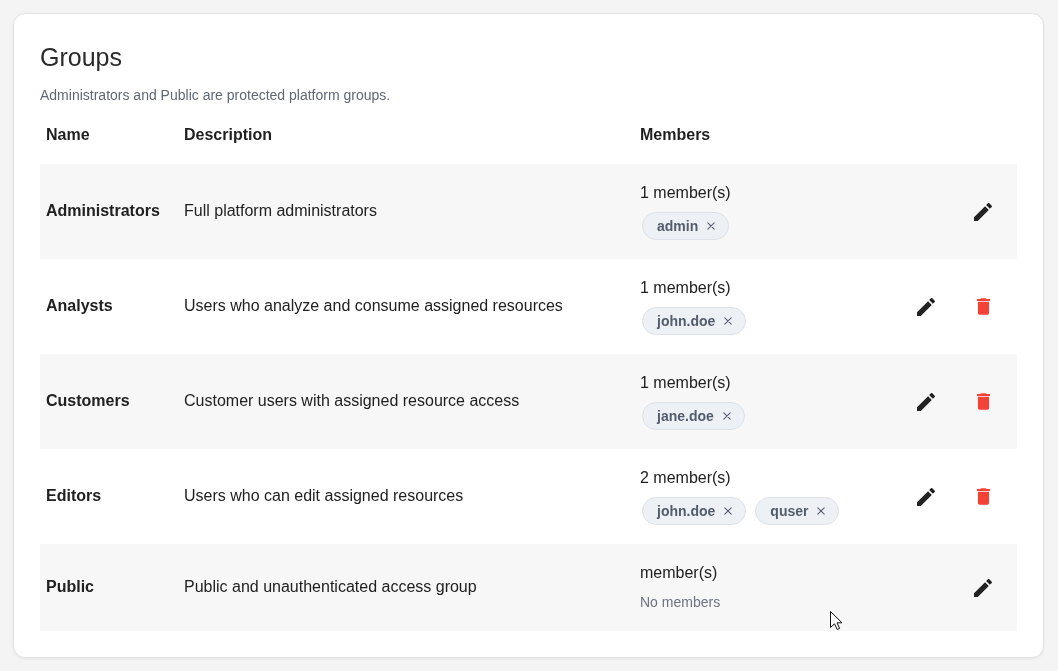  Describe the element at coordinates (330, 587) in the screenshot. I see `group-description: Public and unauthenticated access group` at that location.